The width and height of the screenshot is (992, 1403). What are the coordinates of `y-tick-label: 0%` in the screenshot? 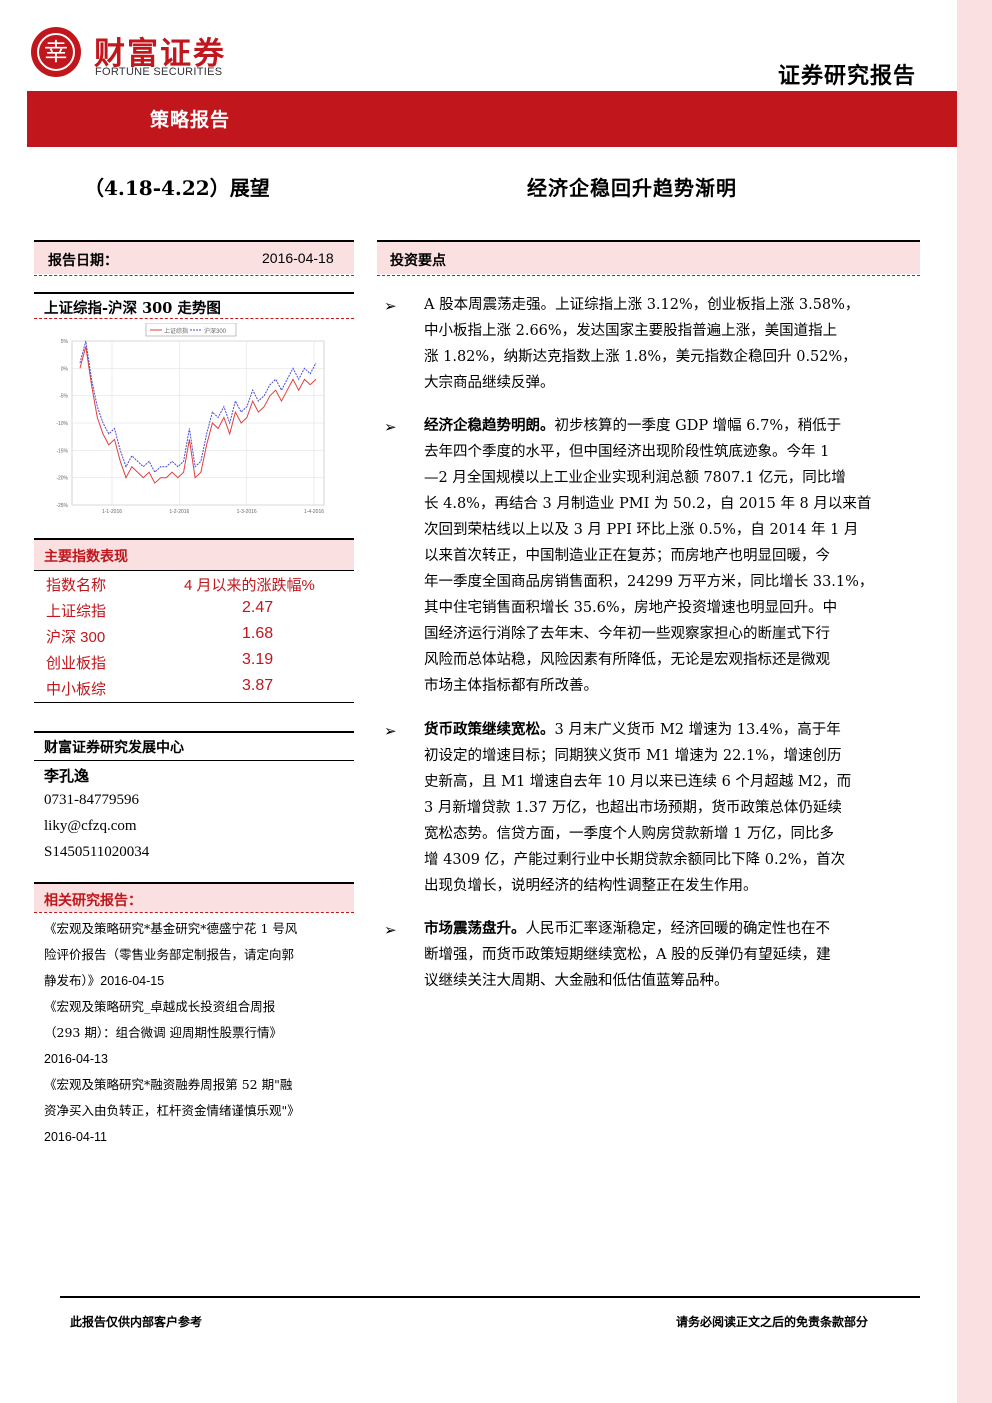 It's located at (65, 369).